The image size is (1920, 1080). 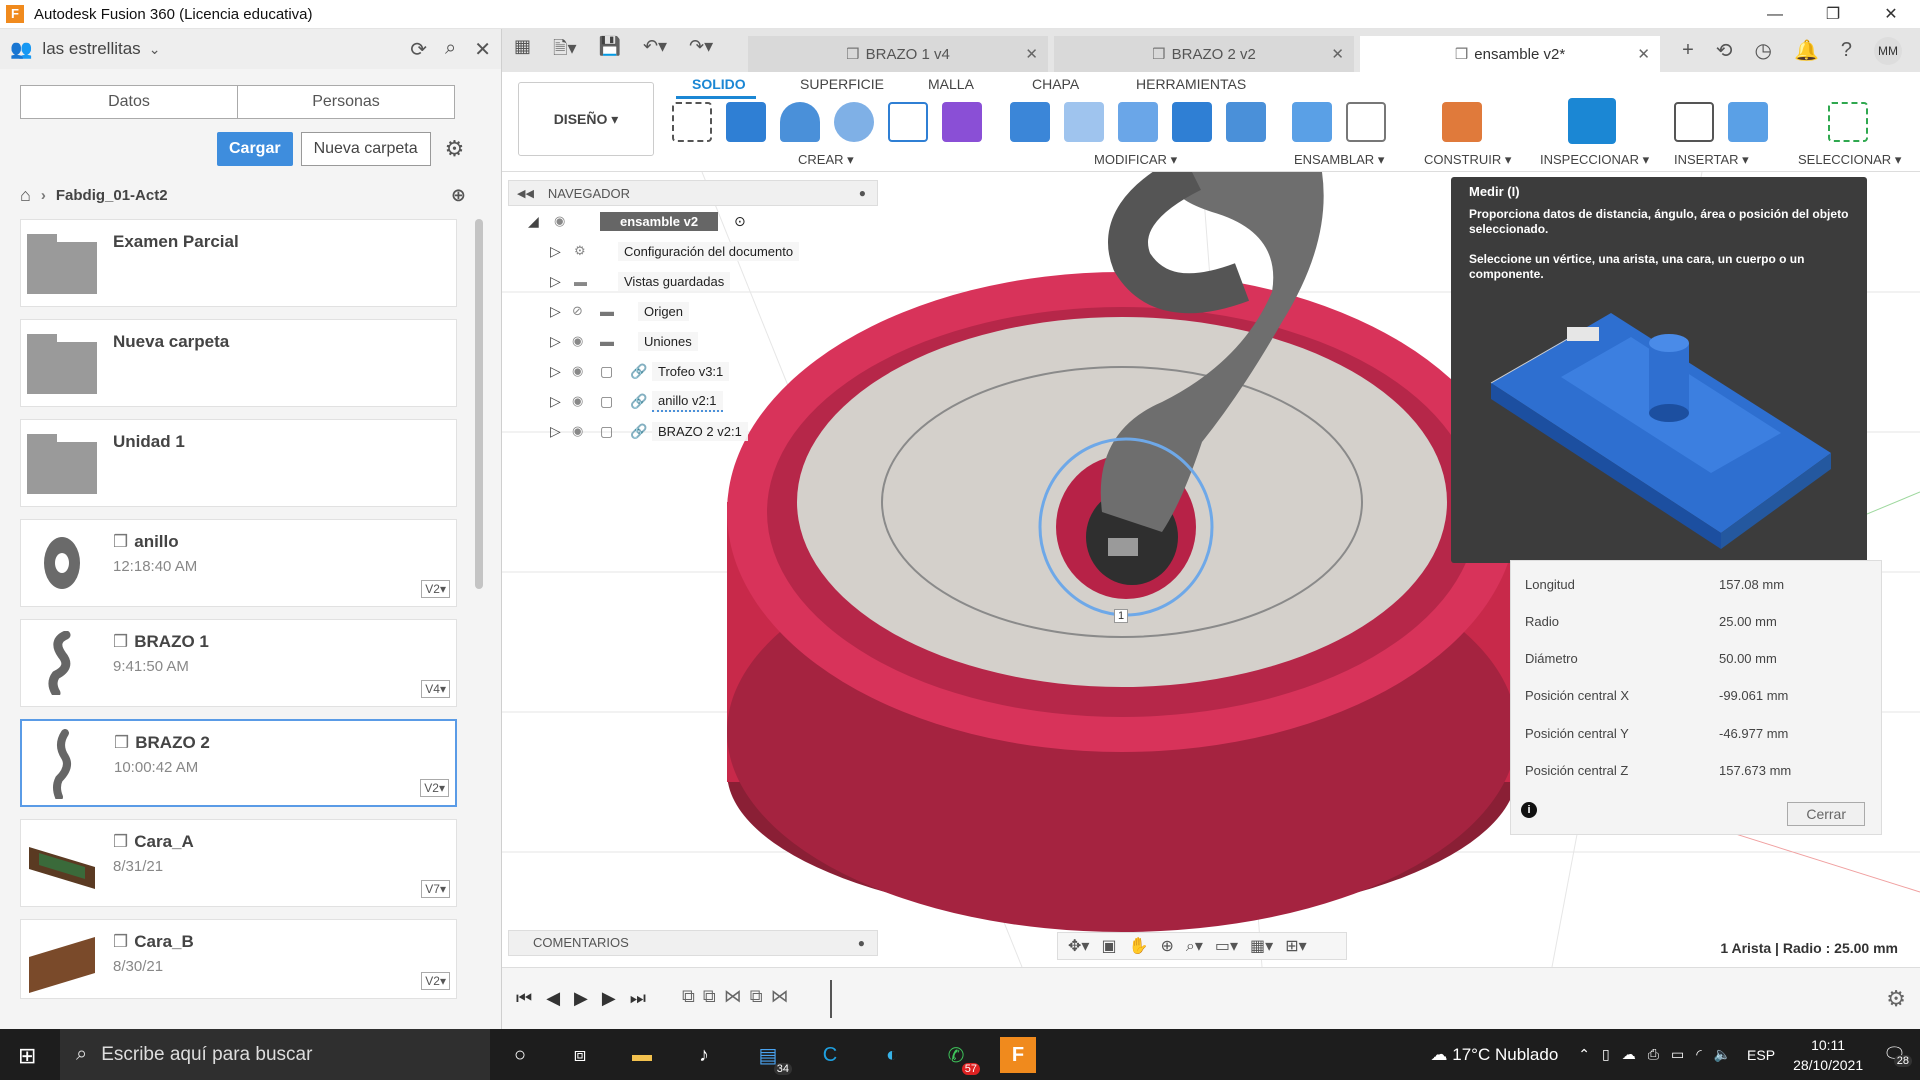 I want to click on joint-icon, so click(x=1366, y=122).